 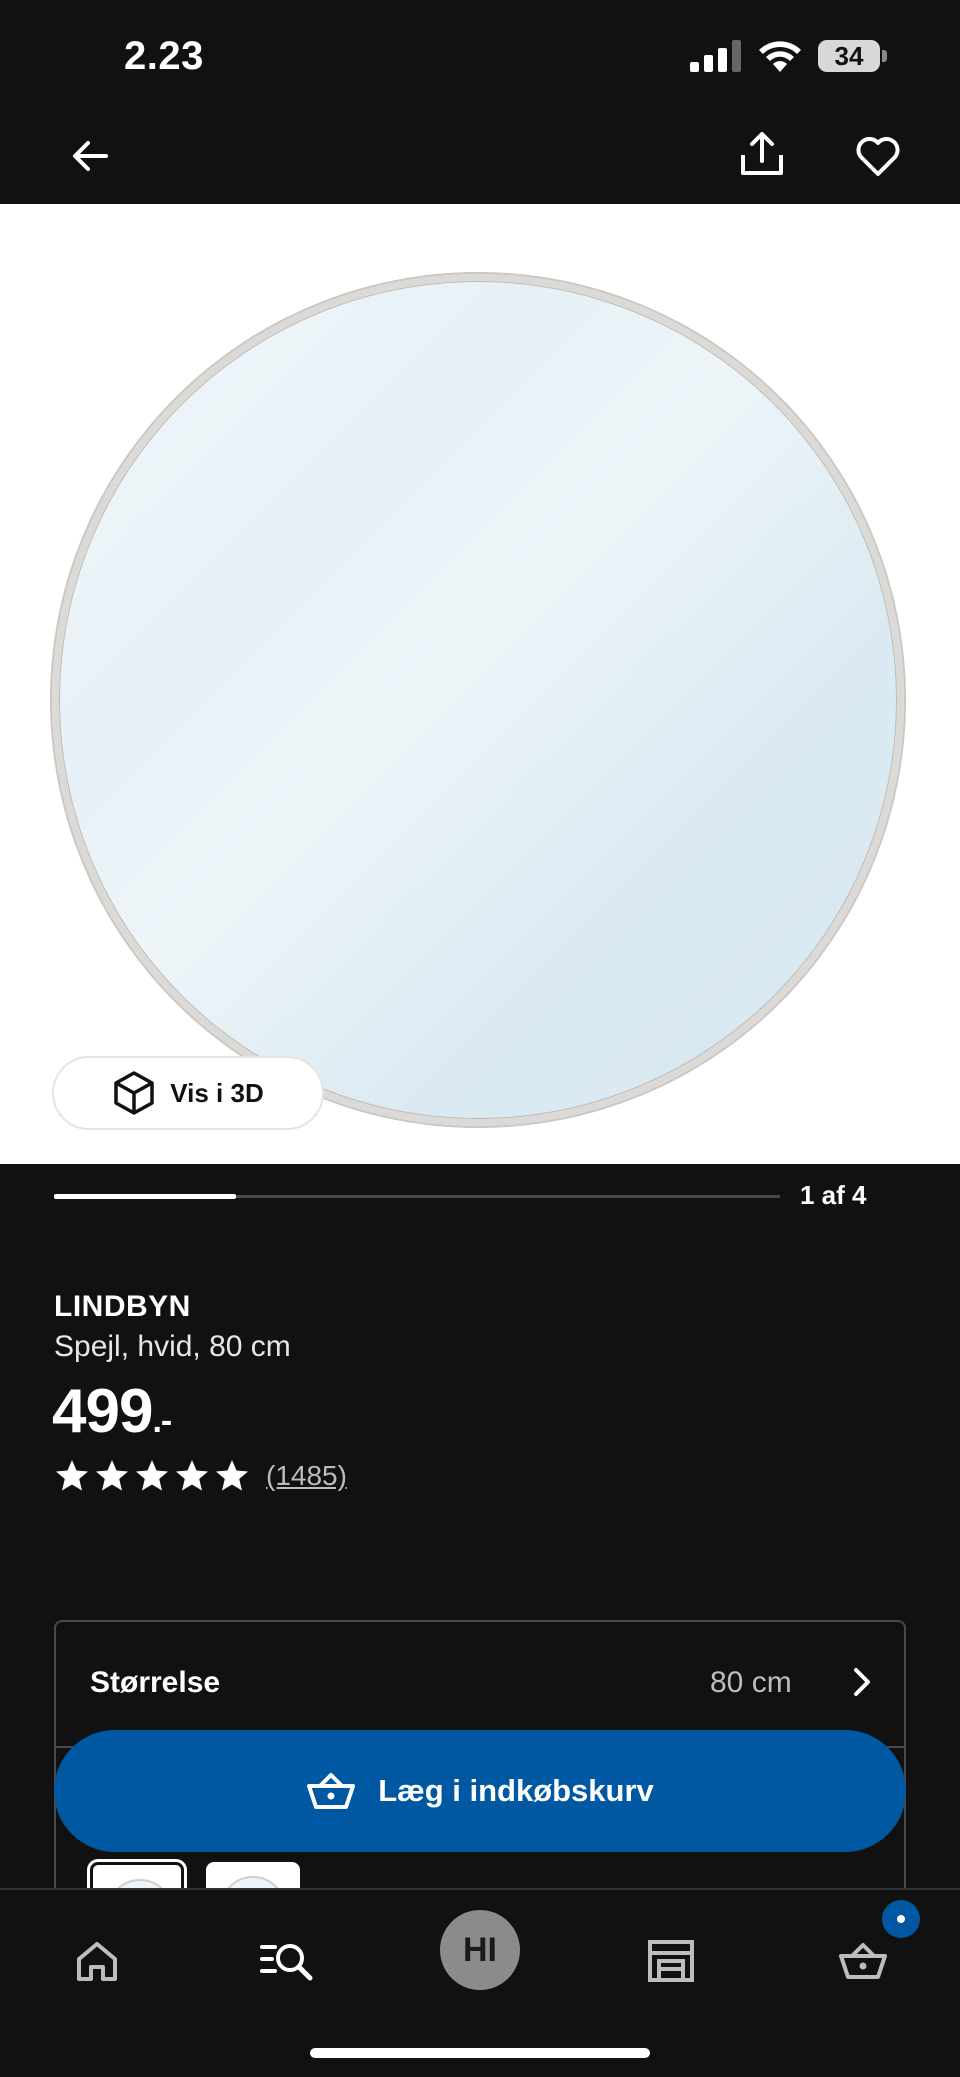 I want to click on add-to-basket-button: Læg i indkøbskurv, so click(x=480, y=1791).